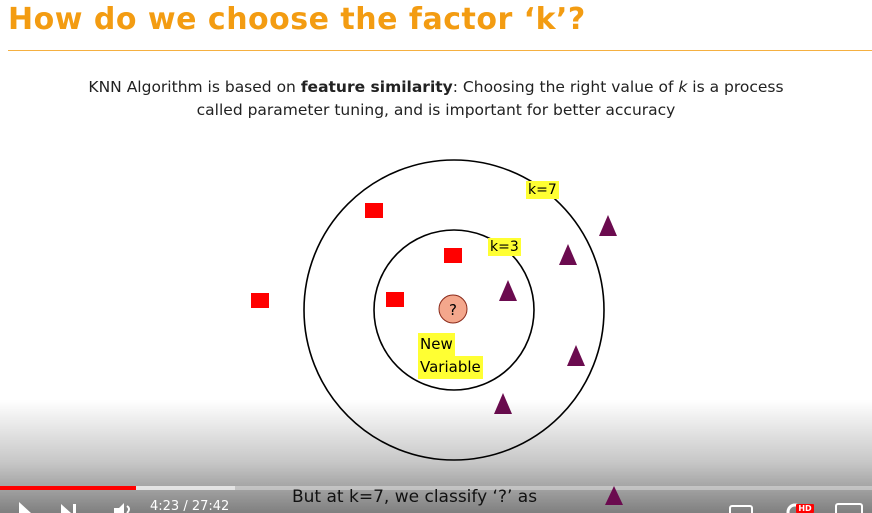 Image resolution: width=872 pixels, height=513 pixels. What do you see at coordinates (542, 190) in the screenshot?
I see `k7-label: k=7` at bounding box center [542, 190].